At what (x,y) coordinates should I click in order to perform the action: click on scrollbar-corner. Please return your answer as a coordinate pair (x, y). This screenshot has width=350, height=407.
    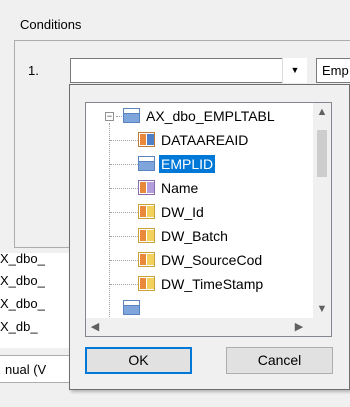
    Looking at the image, I should click on (322, 327).